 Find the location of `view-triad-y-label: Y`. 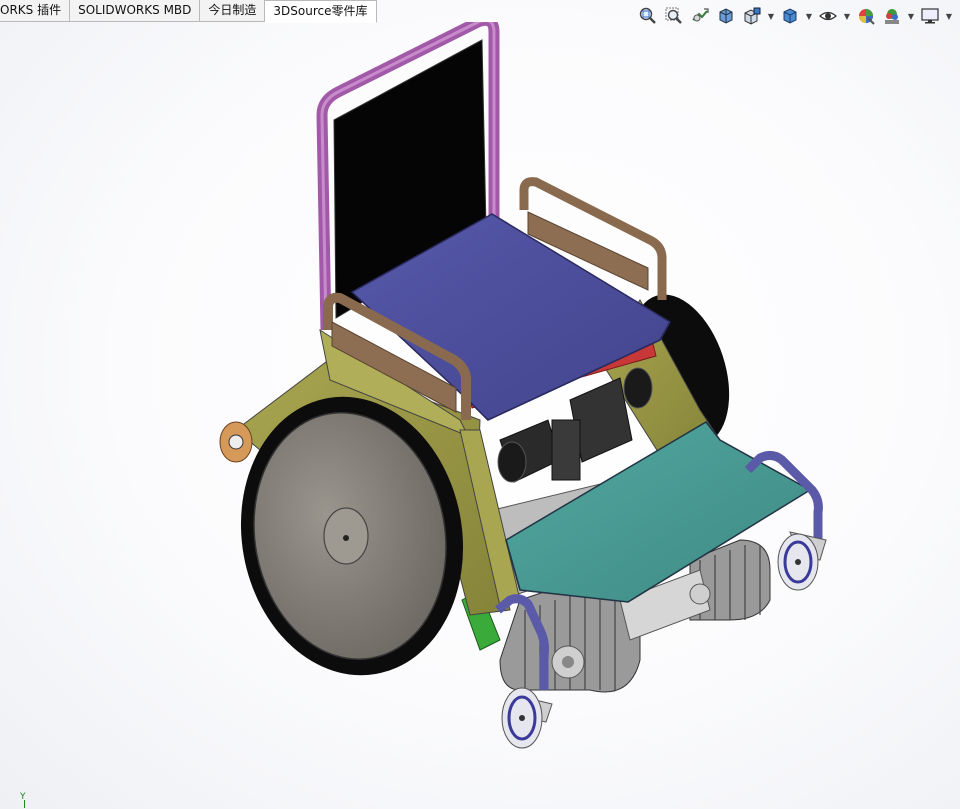

view-triad-y-label: Y is located at coordinates (23, 797).